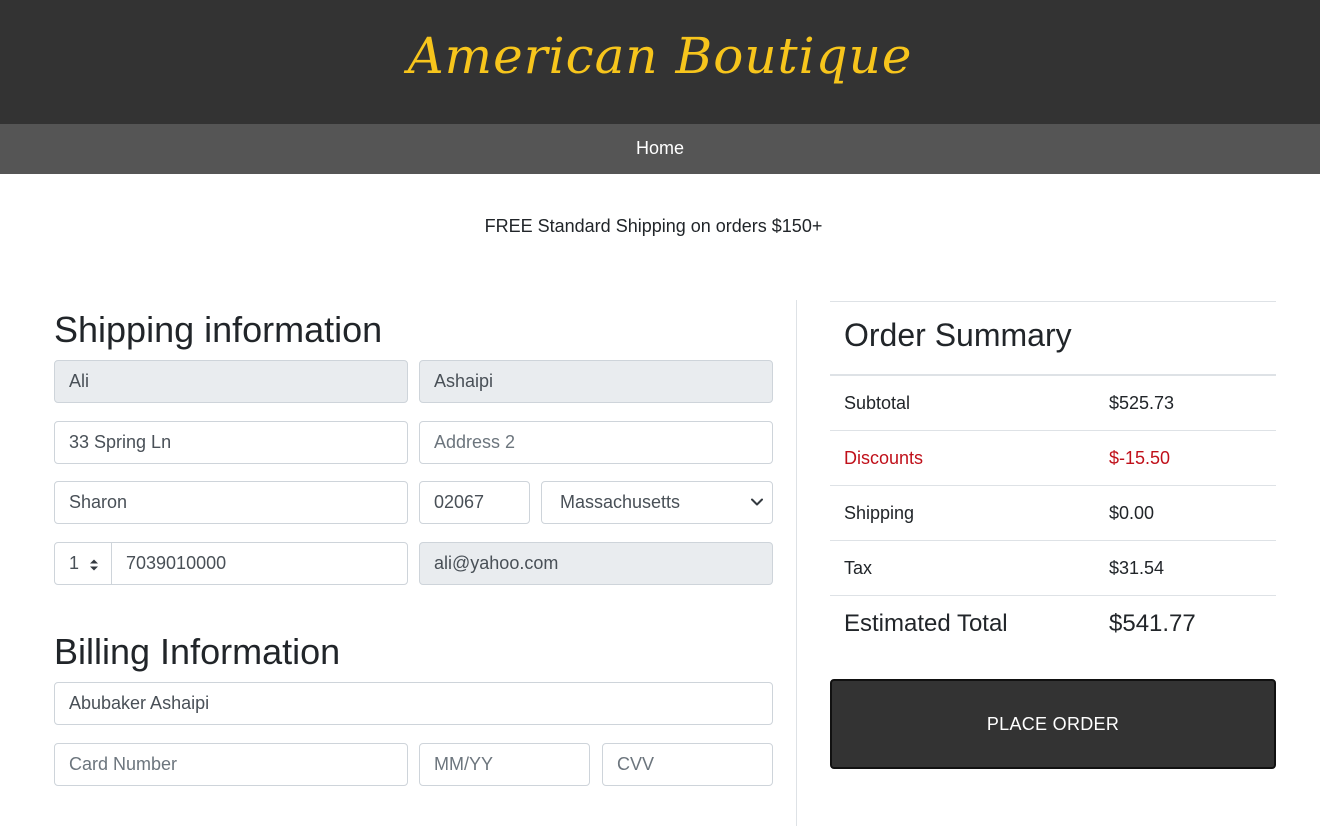 The image size is (1320, 826). What do you see at coordinates (1137, 567) in the screenshot?
I see `tax-value: $31.54` at bounding box center [1137, 567].